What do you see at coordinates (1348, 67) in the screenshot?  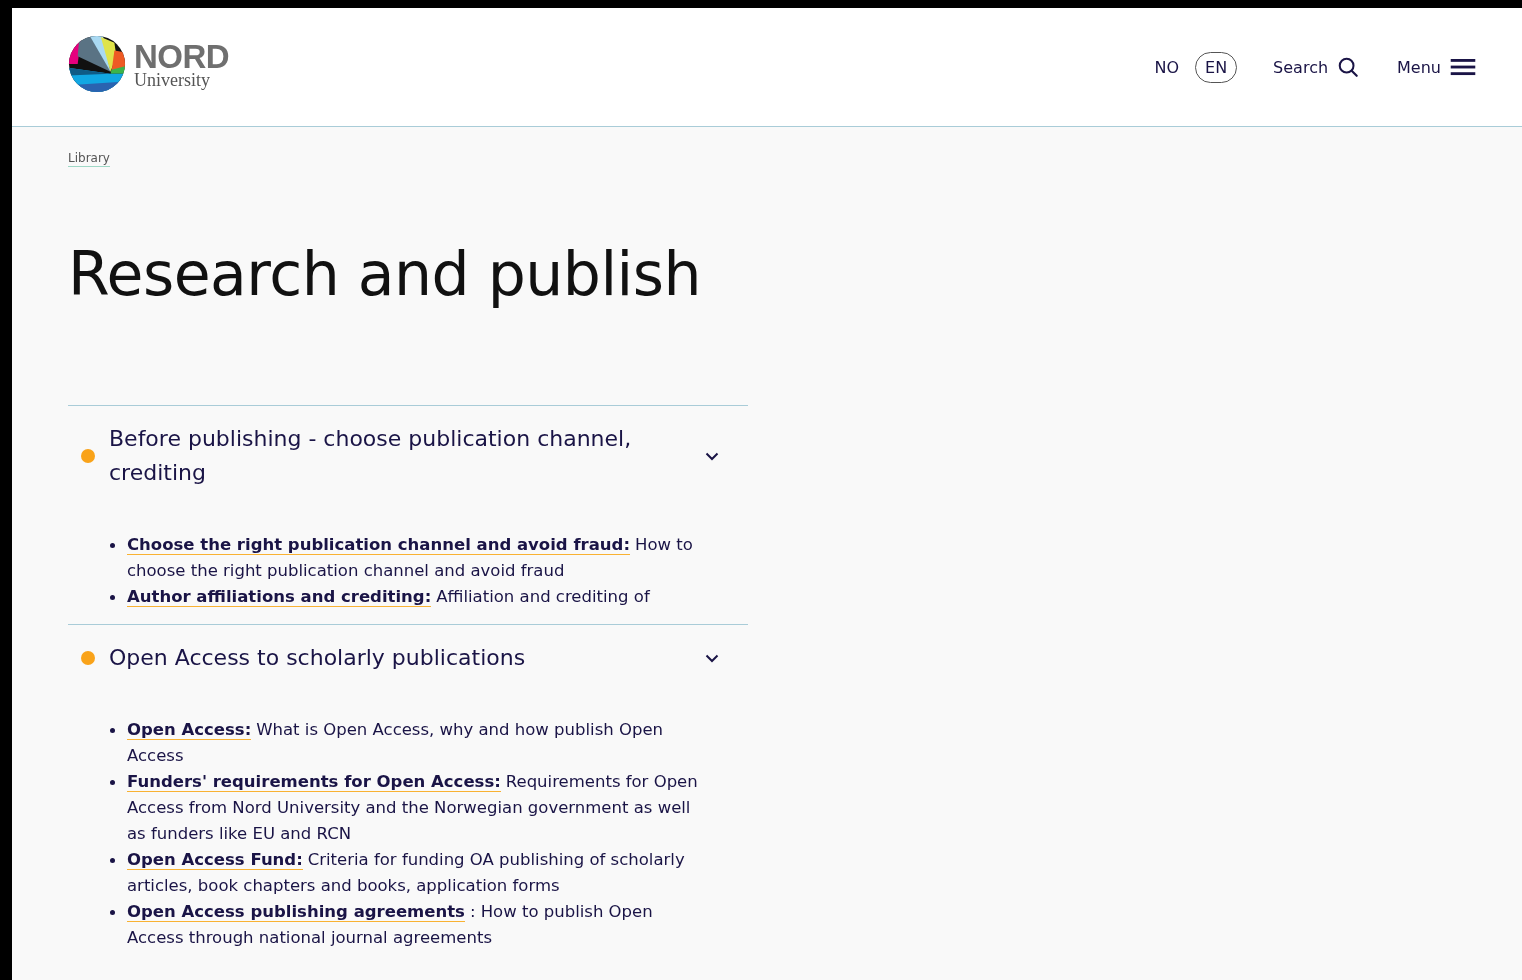 I see `search-icon` at bounding box center [1348, 67].